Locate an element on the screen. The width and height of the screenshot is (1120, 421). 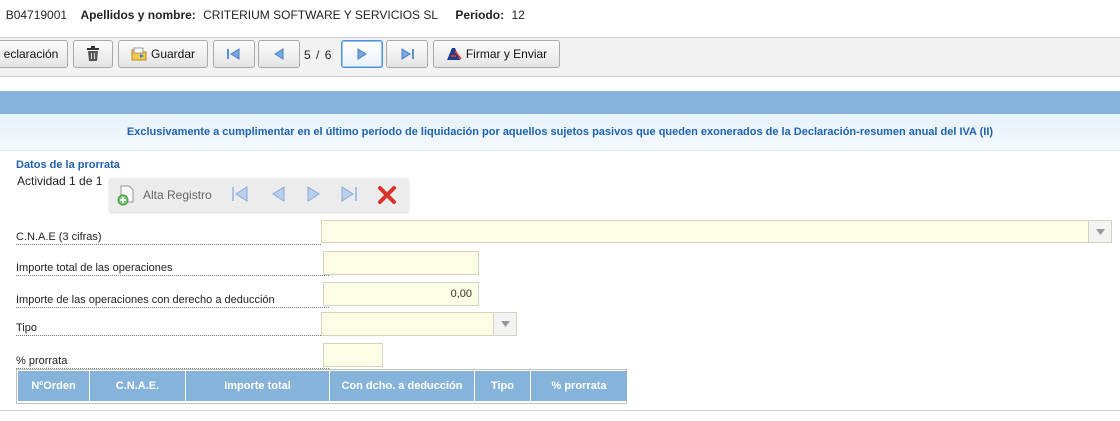
delete-button is located at coordinates (93, 54).